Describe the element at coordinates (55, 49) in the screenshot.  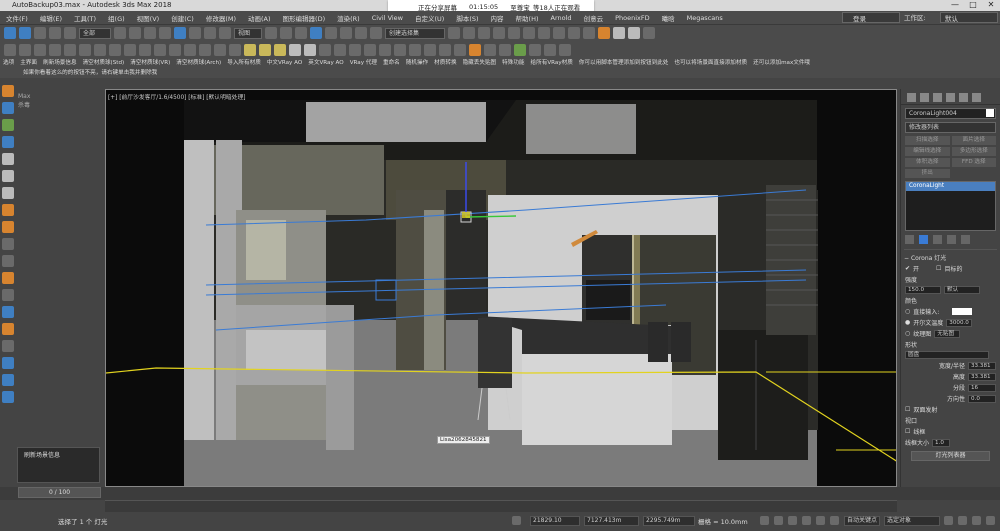
I see `dome-icon` at that location.